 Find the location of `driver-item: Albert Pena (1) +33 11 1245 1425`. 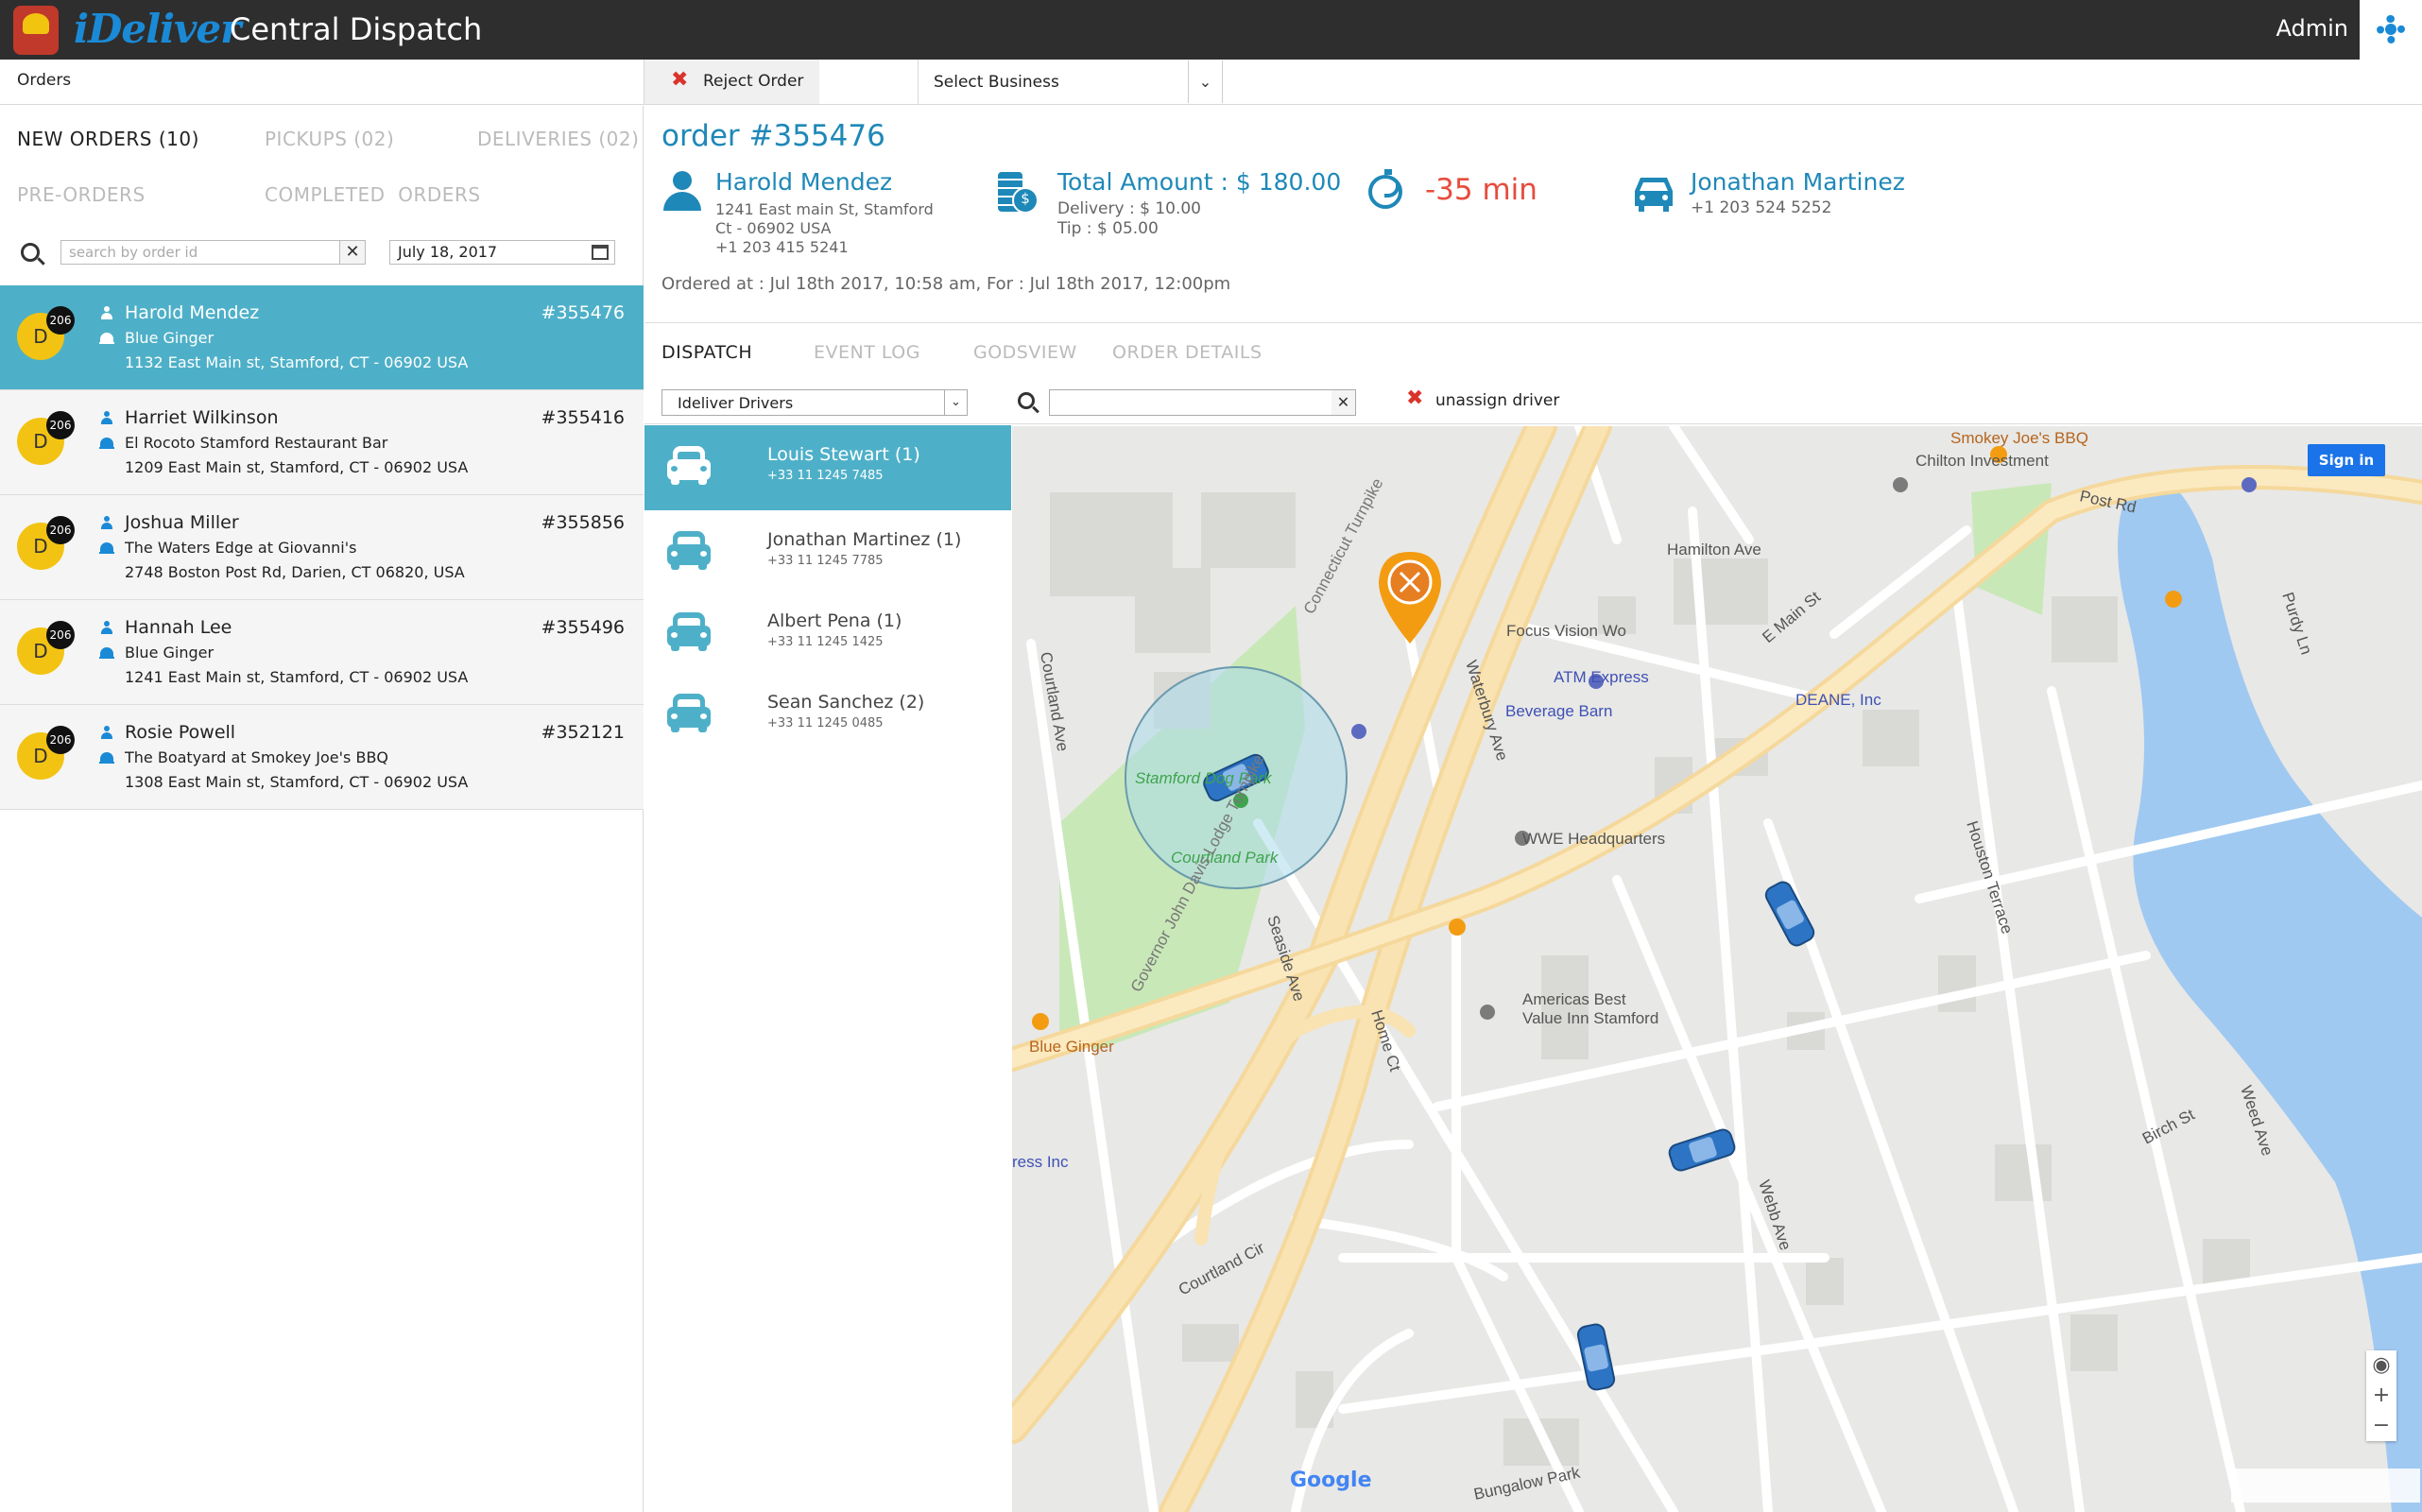

driver-item: Albert Pena (1) +33 11 1245 1425 is located at coordinates (827, 632).